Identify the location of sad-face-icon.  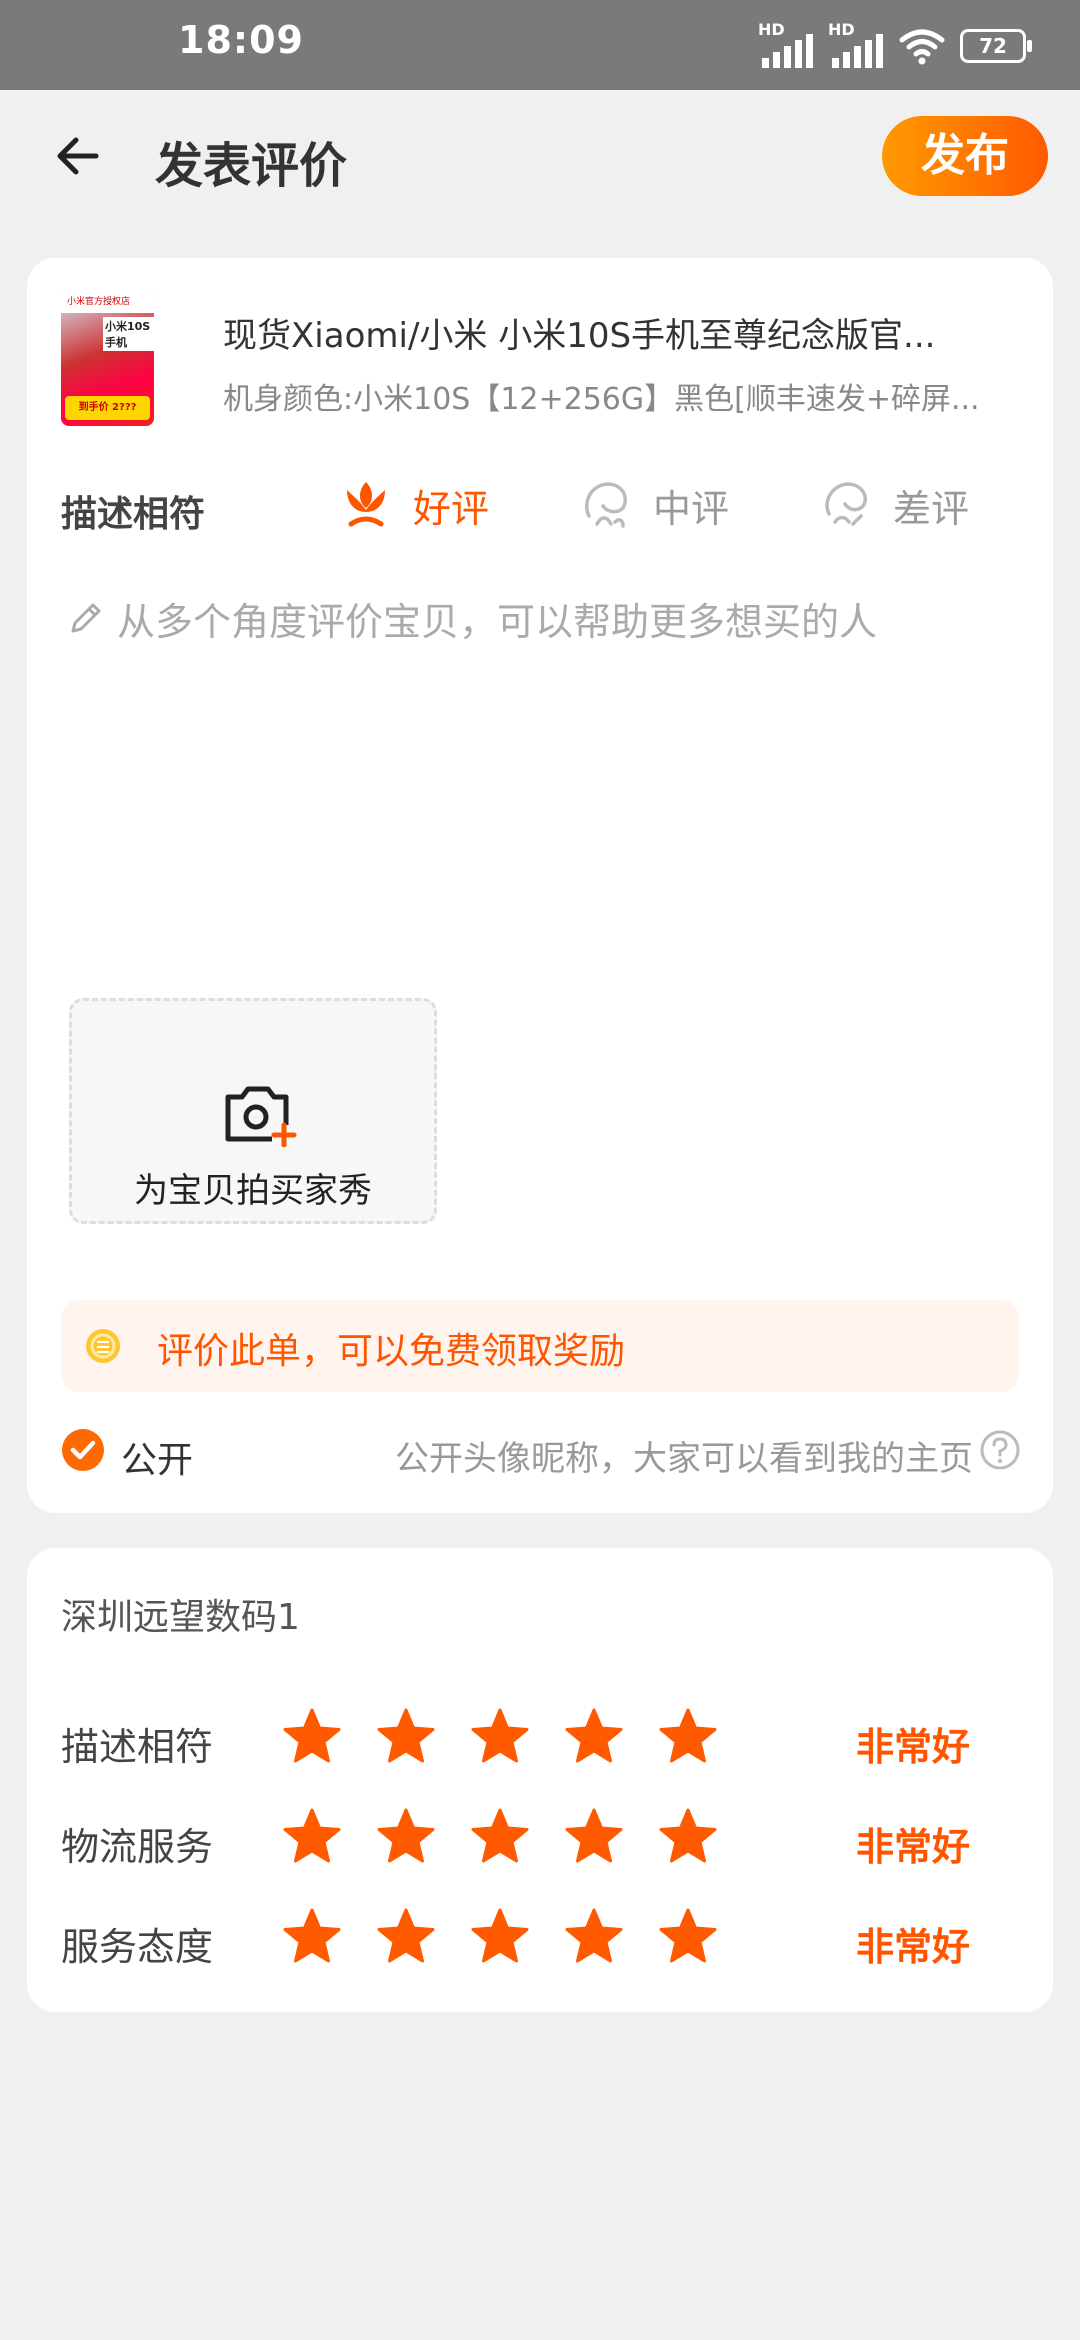
(846, 504).